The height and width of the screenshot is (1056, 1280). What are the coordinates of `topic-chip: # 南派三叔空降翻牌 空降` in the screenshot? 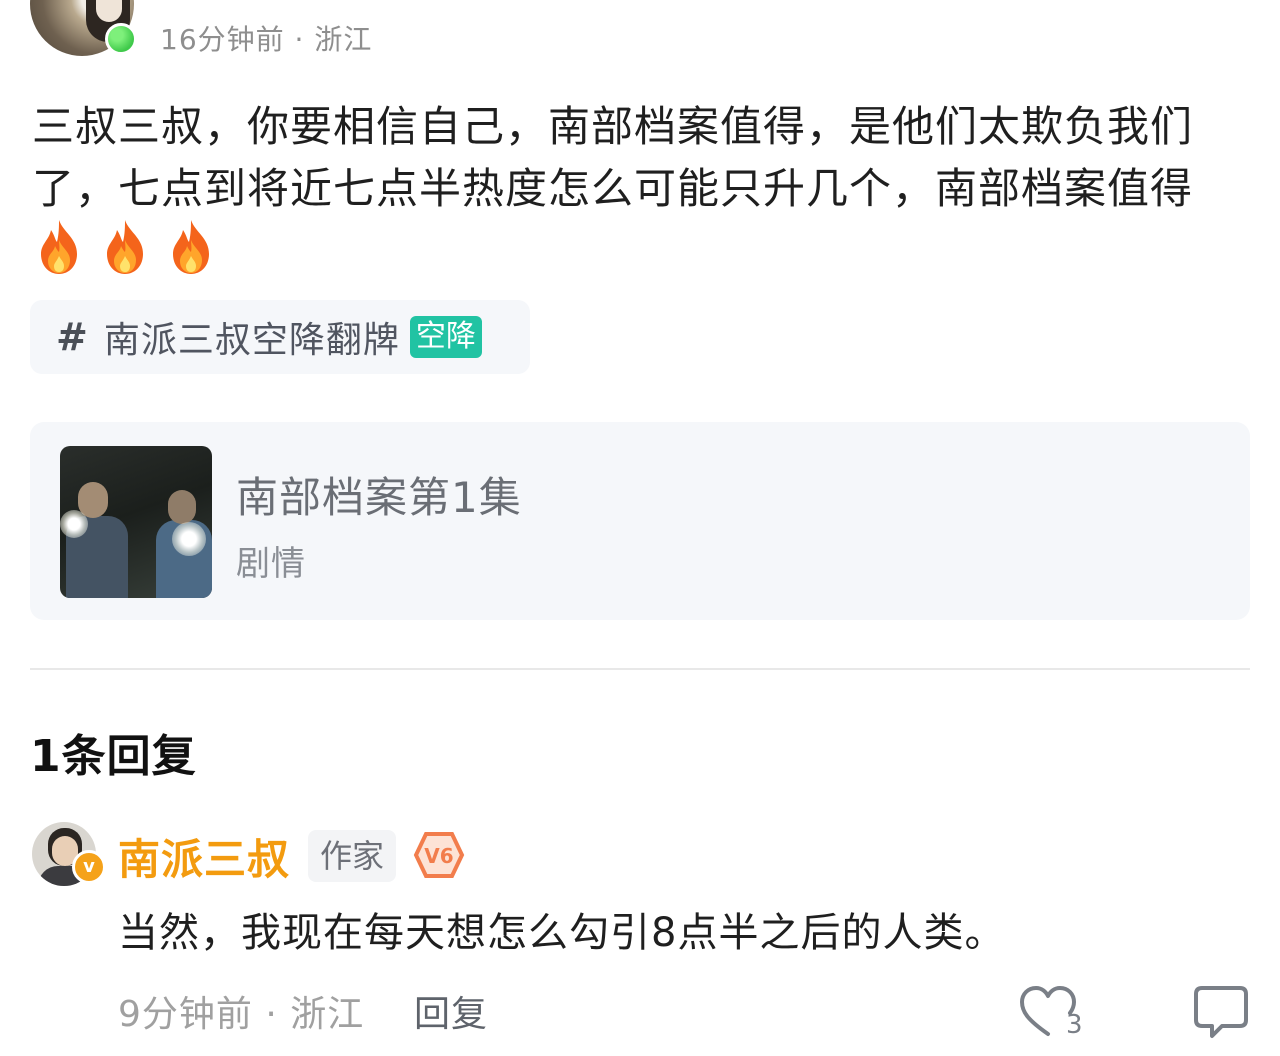 It's located at (280, 337).